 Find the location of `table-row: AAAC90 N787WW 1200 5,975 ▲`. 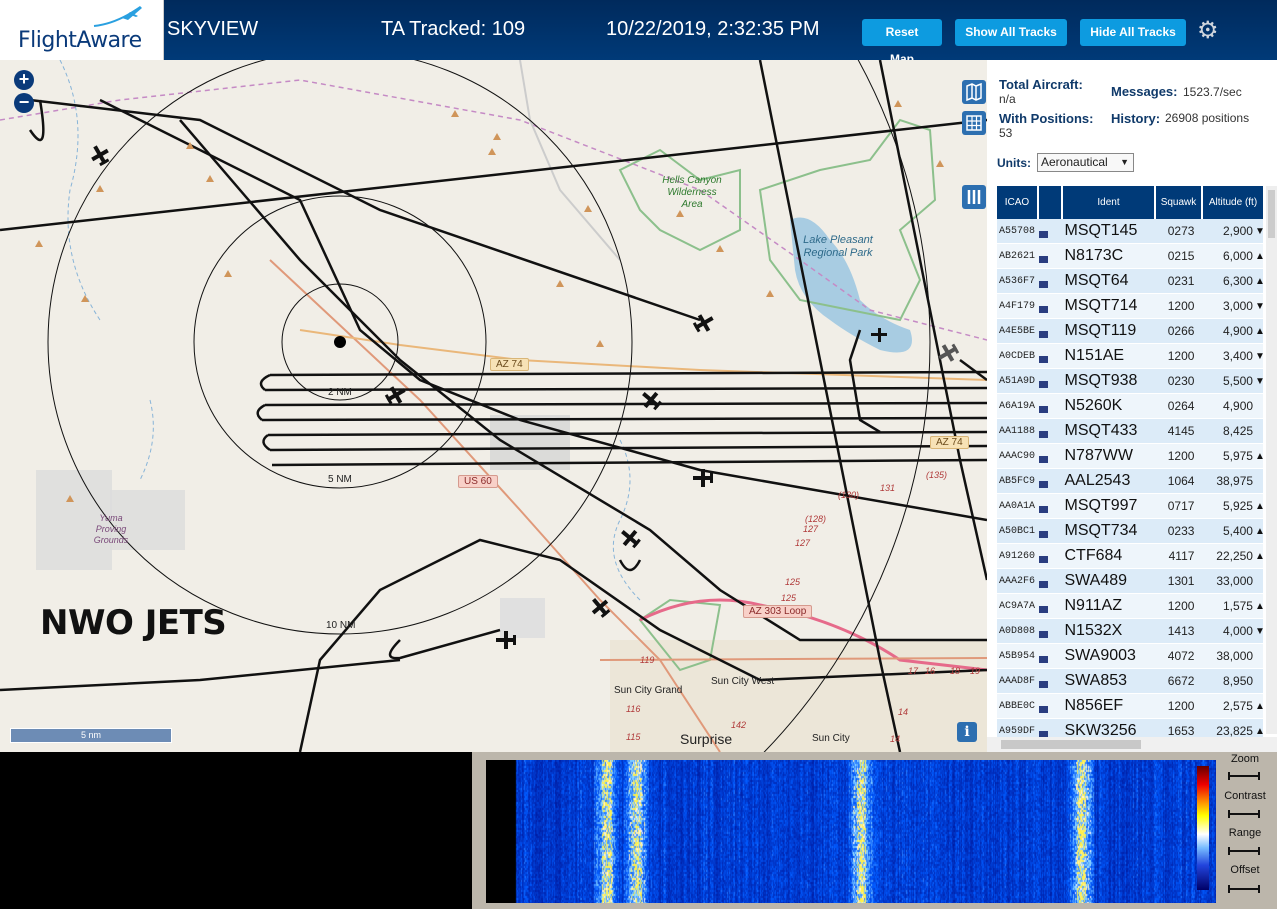

table-row: AAAC90 N787WW 1200 5,975 ▲ is located at coordinates (1131, 456).